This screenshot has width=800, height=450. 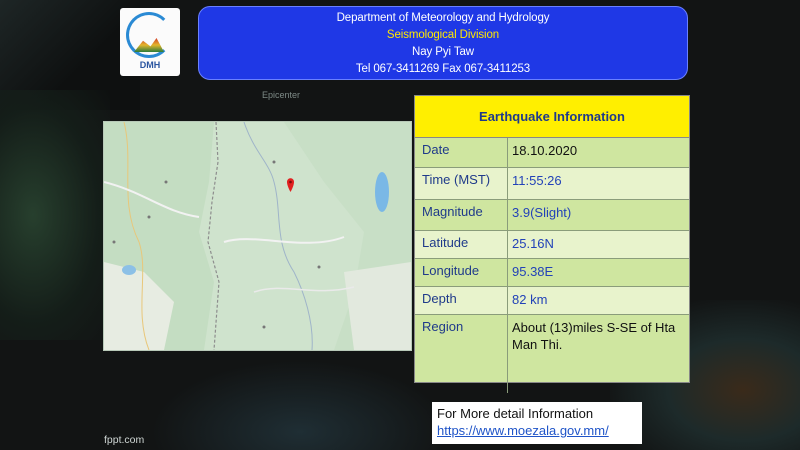 I want to click on row-key: Time (MST), so click(x=461, y=183).